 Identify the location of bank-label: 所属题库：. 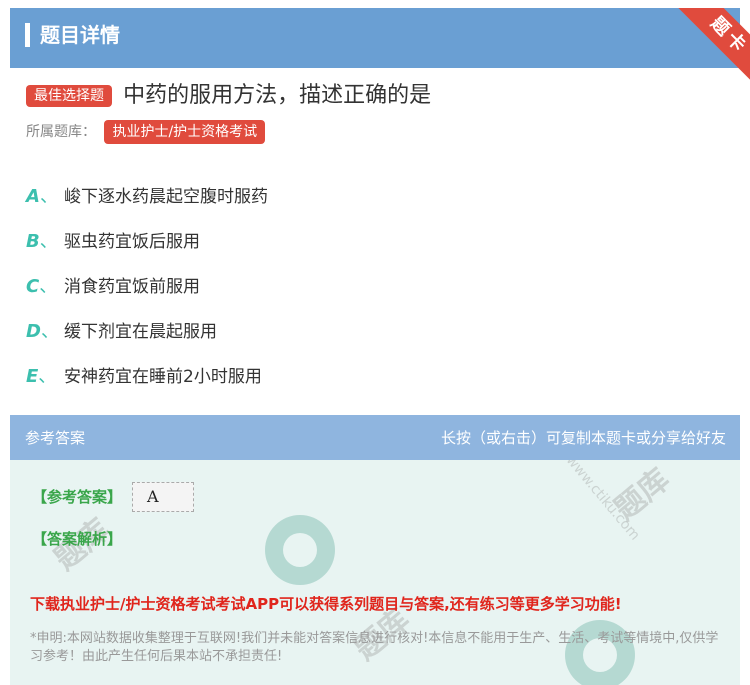
(61, 132).